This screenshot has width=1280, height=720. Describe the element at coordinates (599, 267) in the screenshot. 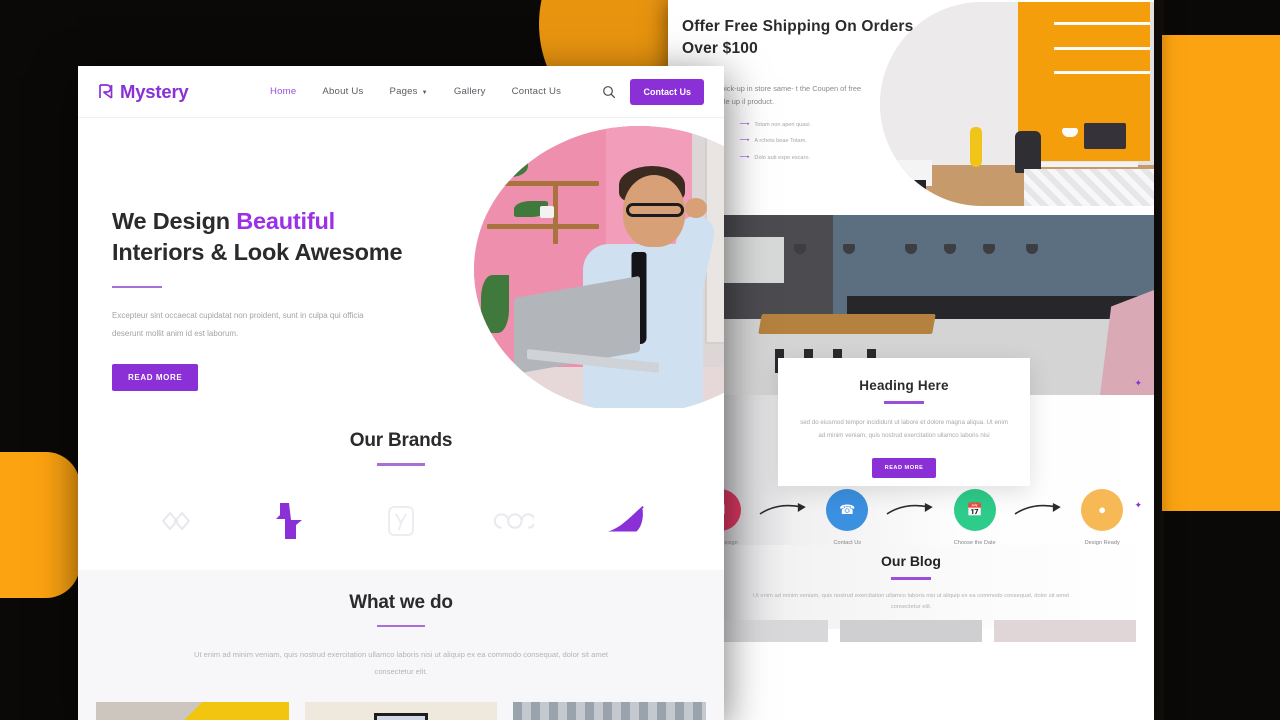

I see `hero-image` at that location.